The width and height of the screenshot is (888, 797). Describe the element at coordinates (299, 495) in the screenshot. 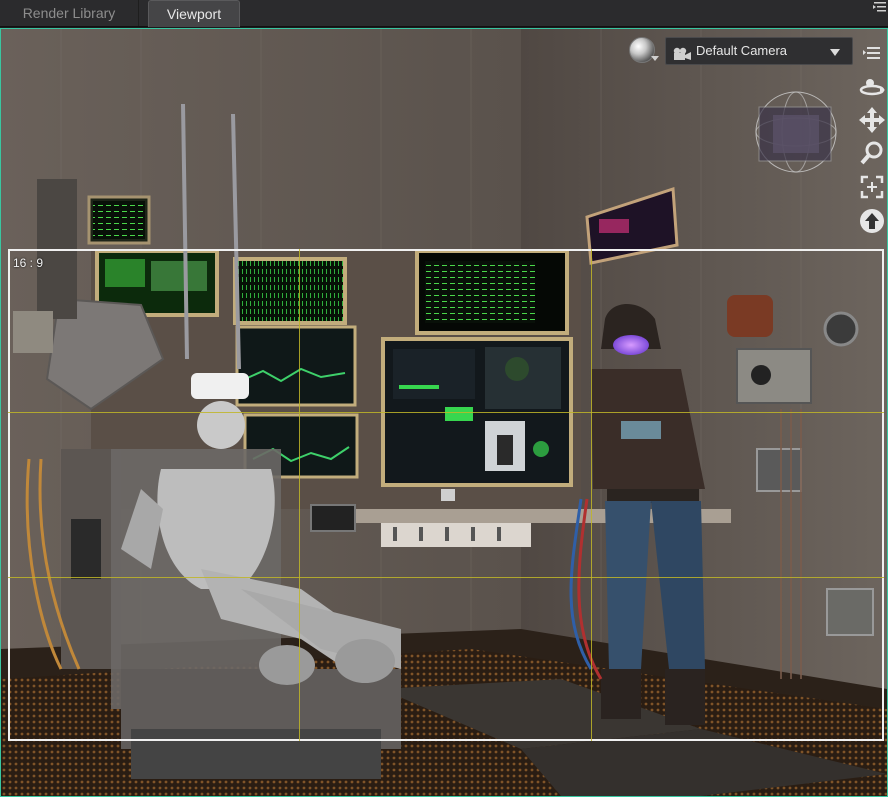

I see `thirds-guide-vertical-left` at that location.